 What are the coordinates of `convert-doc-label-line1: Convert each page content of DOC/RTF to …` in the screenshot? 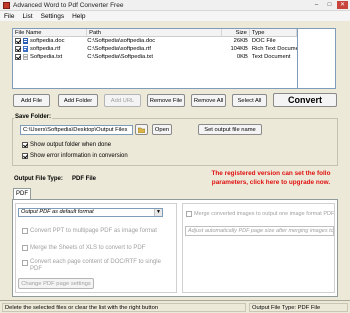 It's located at (95, 262).